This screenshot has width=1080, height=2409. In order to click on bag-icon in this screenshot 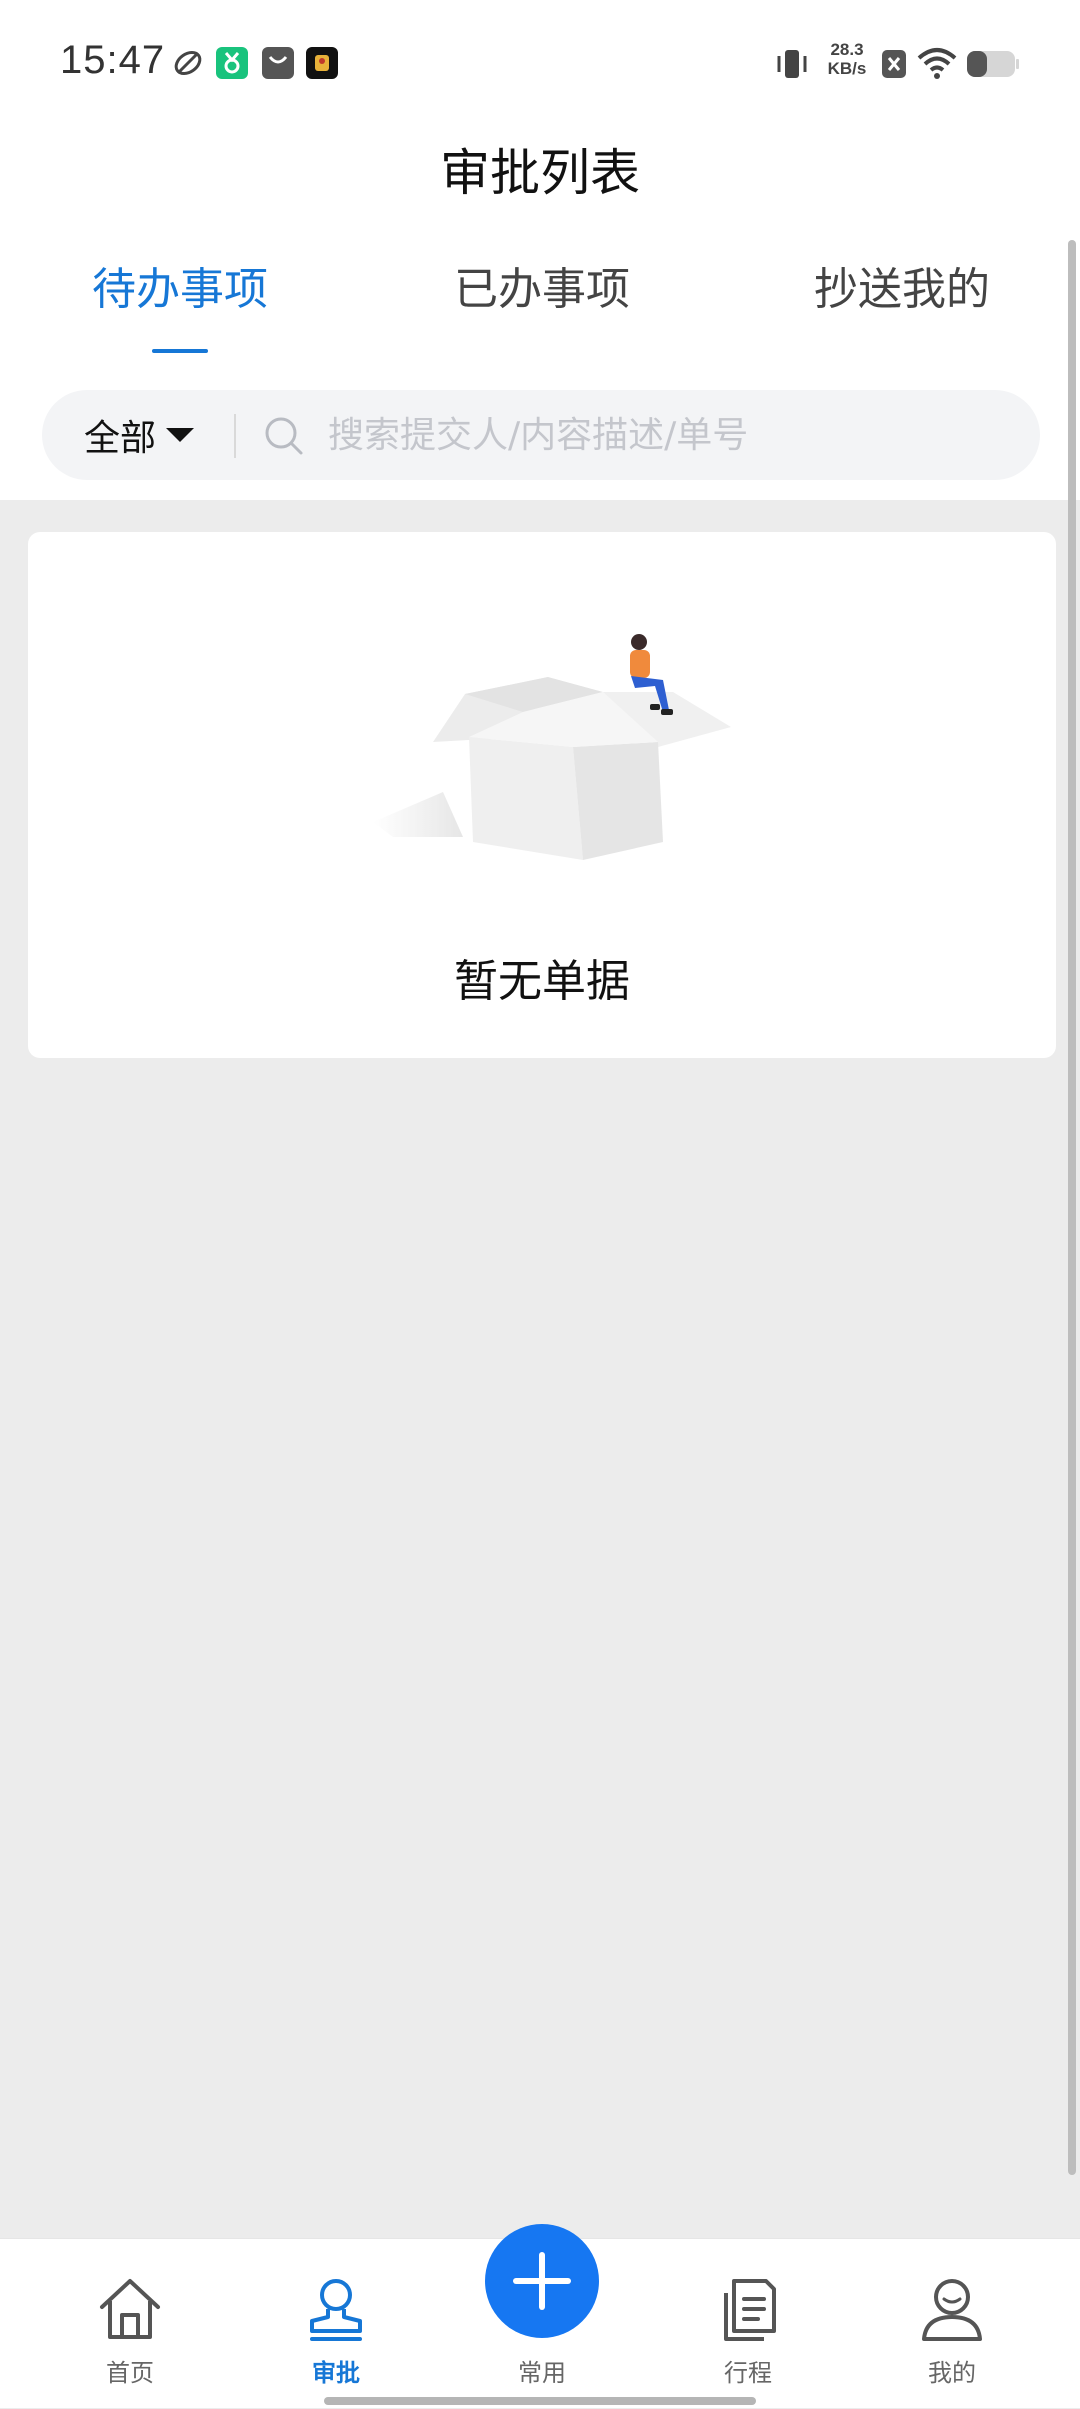, I will do `click(278, 63)`.